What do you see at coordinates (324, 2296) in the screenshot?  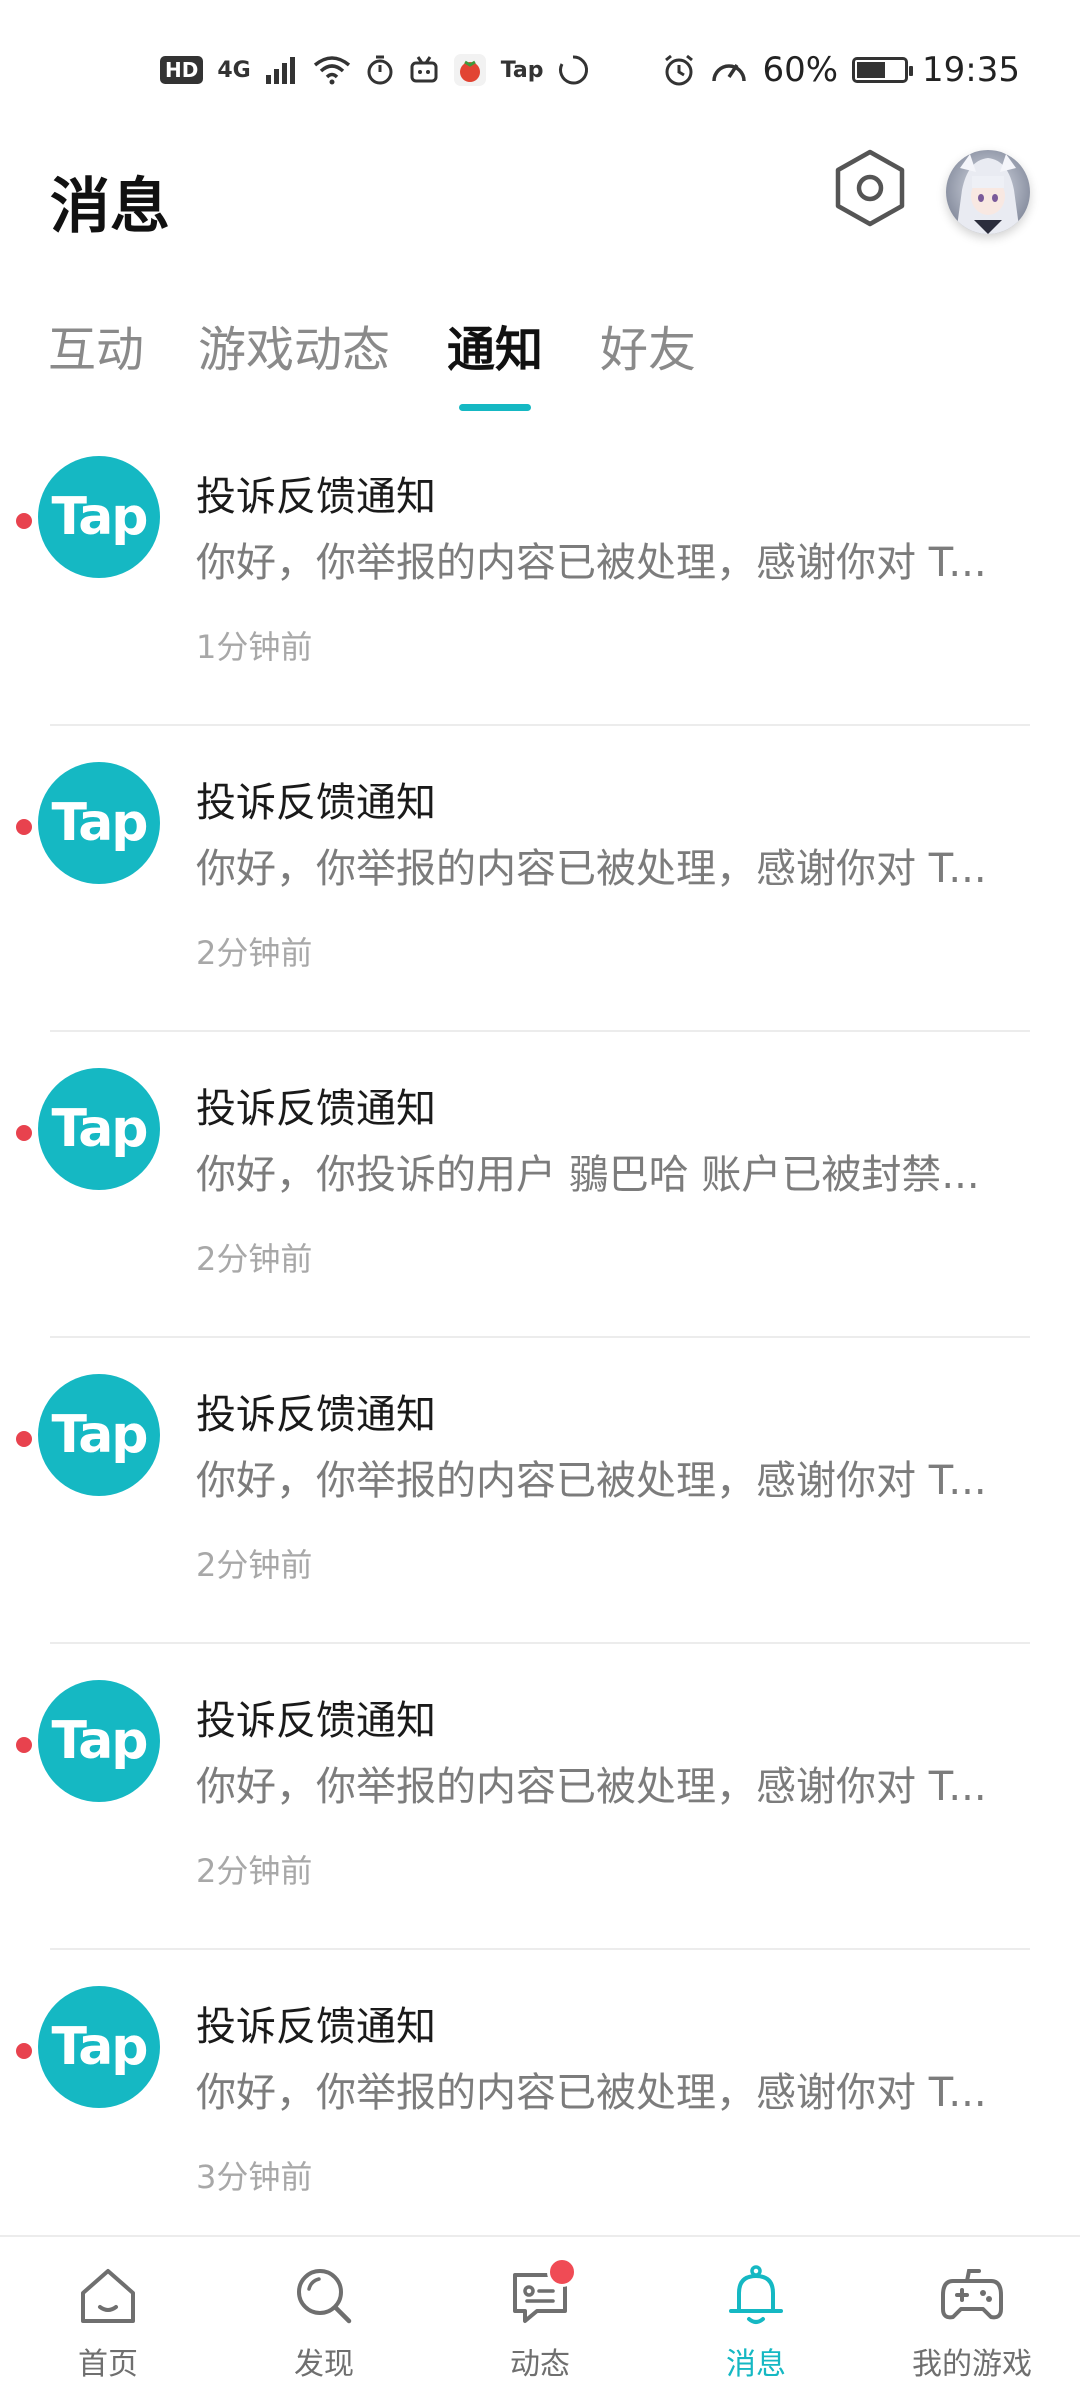 I see `search-icon` at bounding box center [324, 2296].